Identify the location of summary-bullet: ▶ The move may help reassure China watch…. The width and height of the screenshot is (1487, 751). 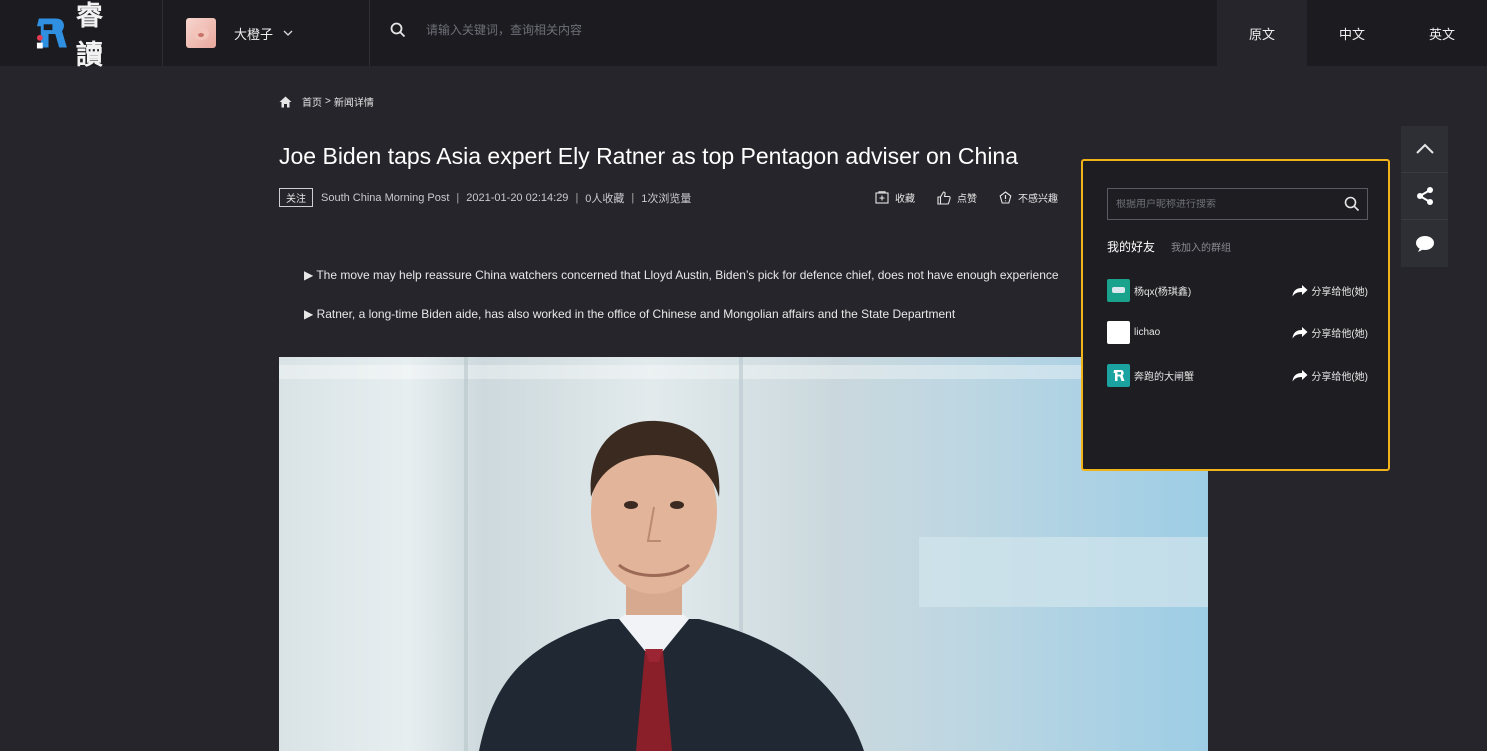
(681, 275).